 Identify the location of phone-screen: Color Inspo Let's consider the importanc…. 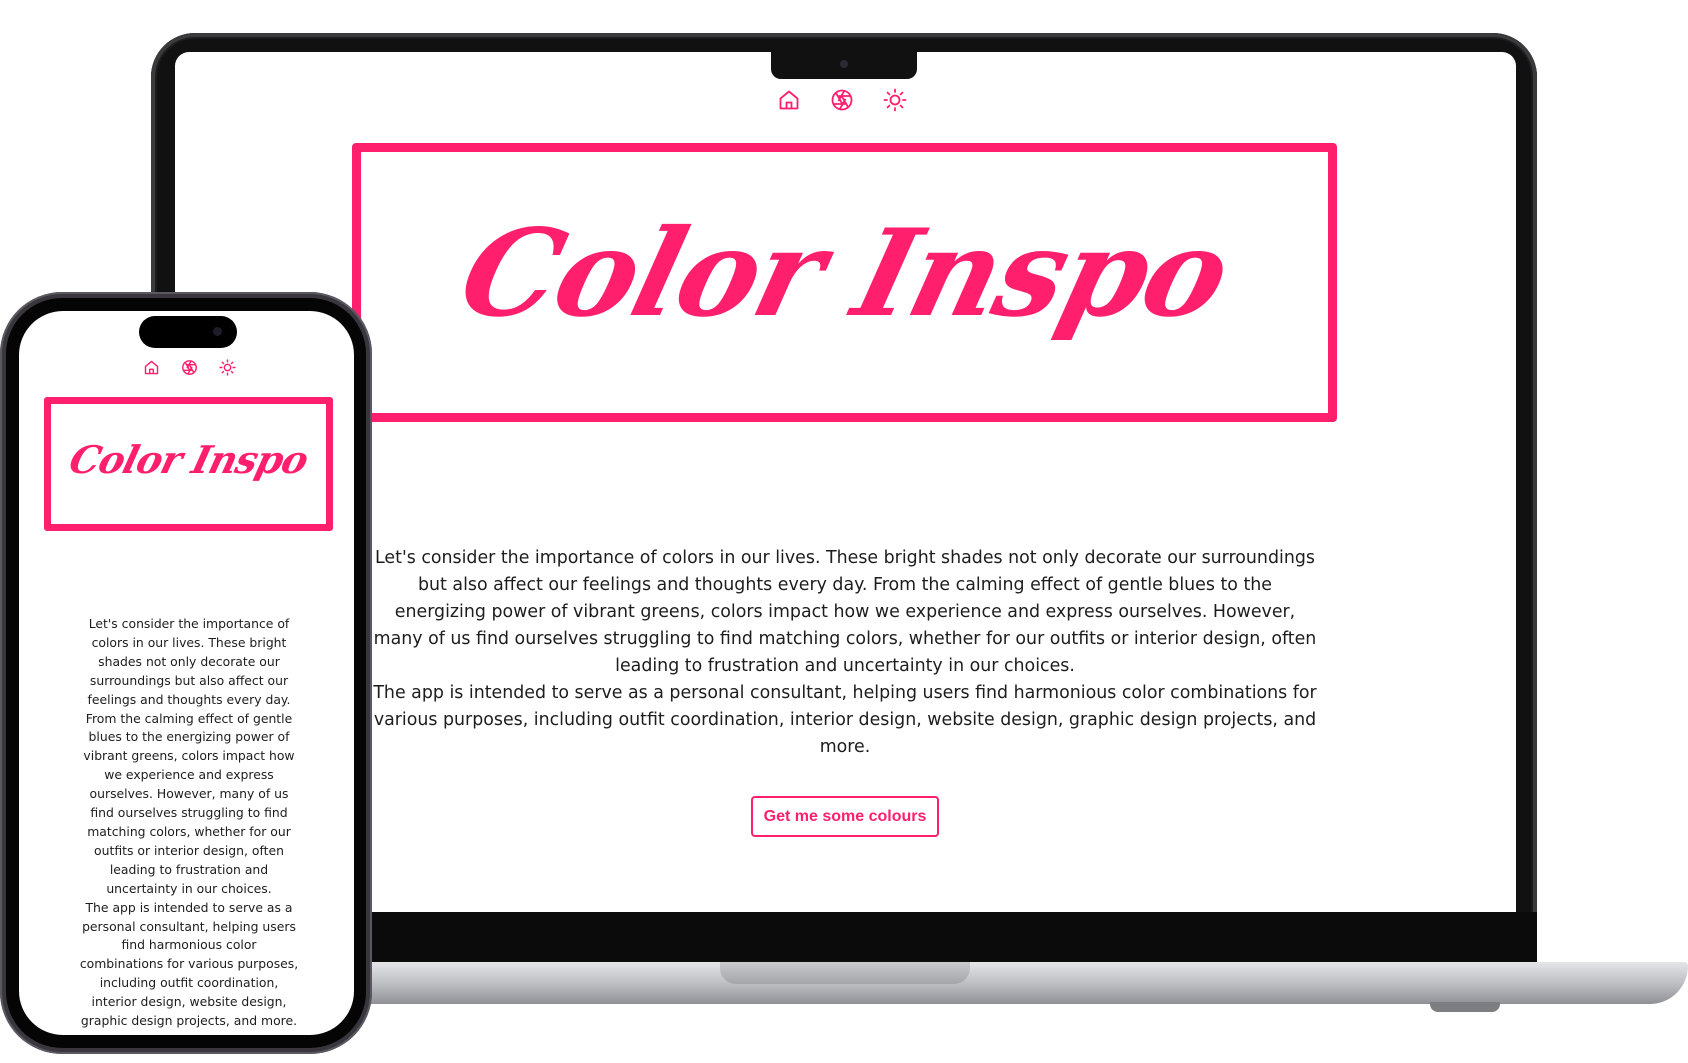
(186, 673).